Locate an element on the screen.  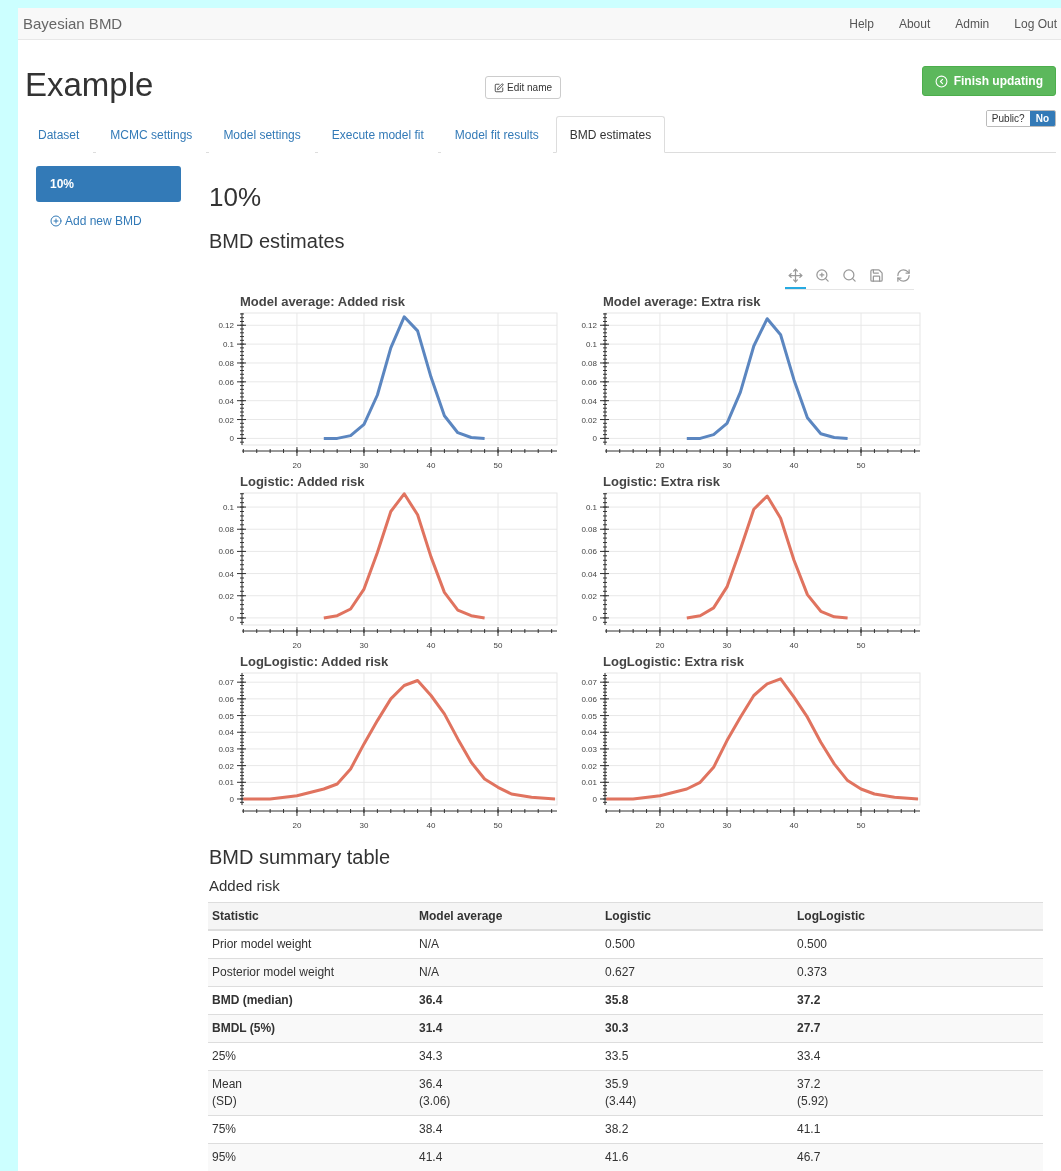
page-title: Example is located at coordinates (90, 85).